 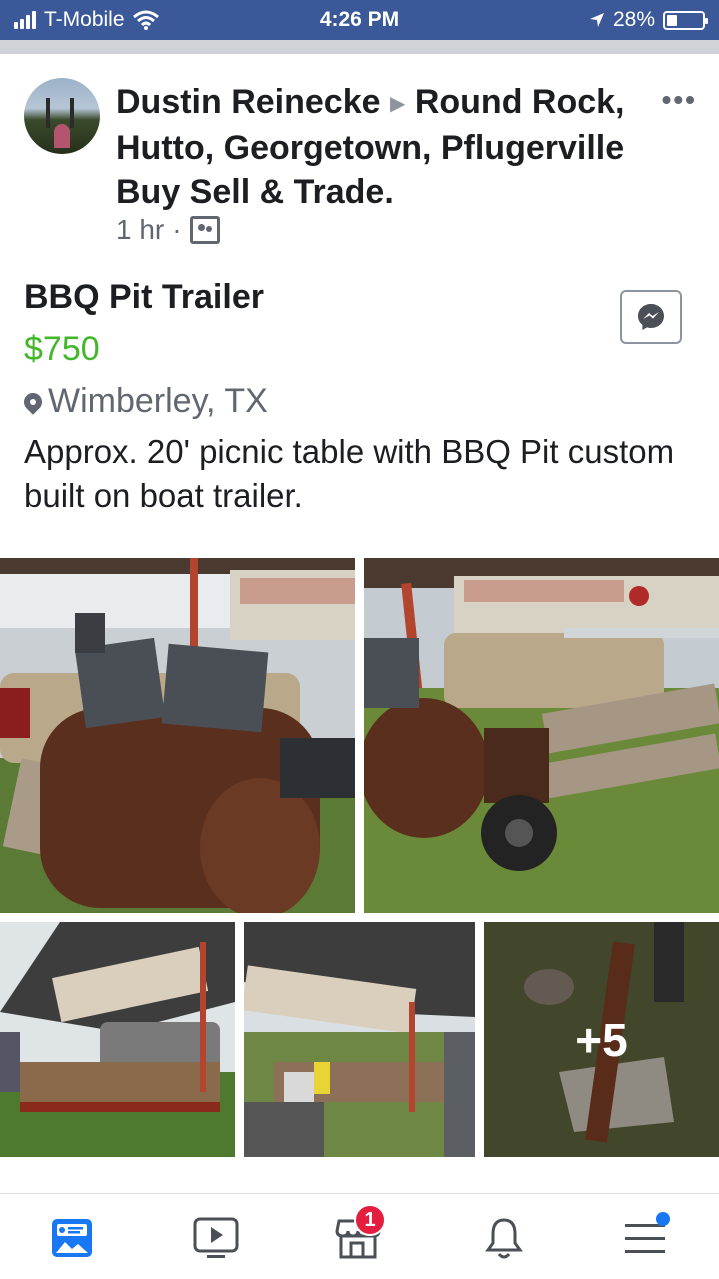 I want to click on status-right: 28%, so click(x=648, y=20).